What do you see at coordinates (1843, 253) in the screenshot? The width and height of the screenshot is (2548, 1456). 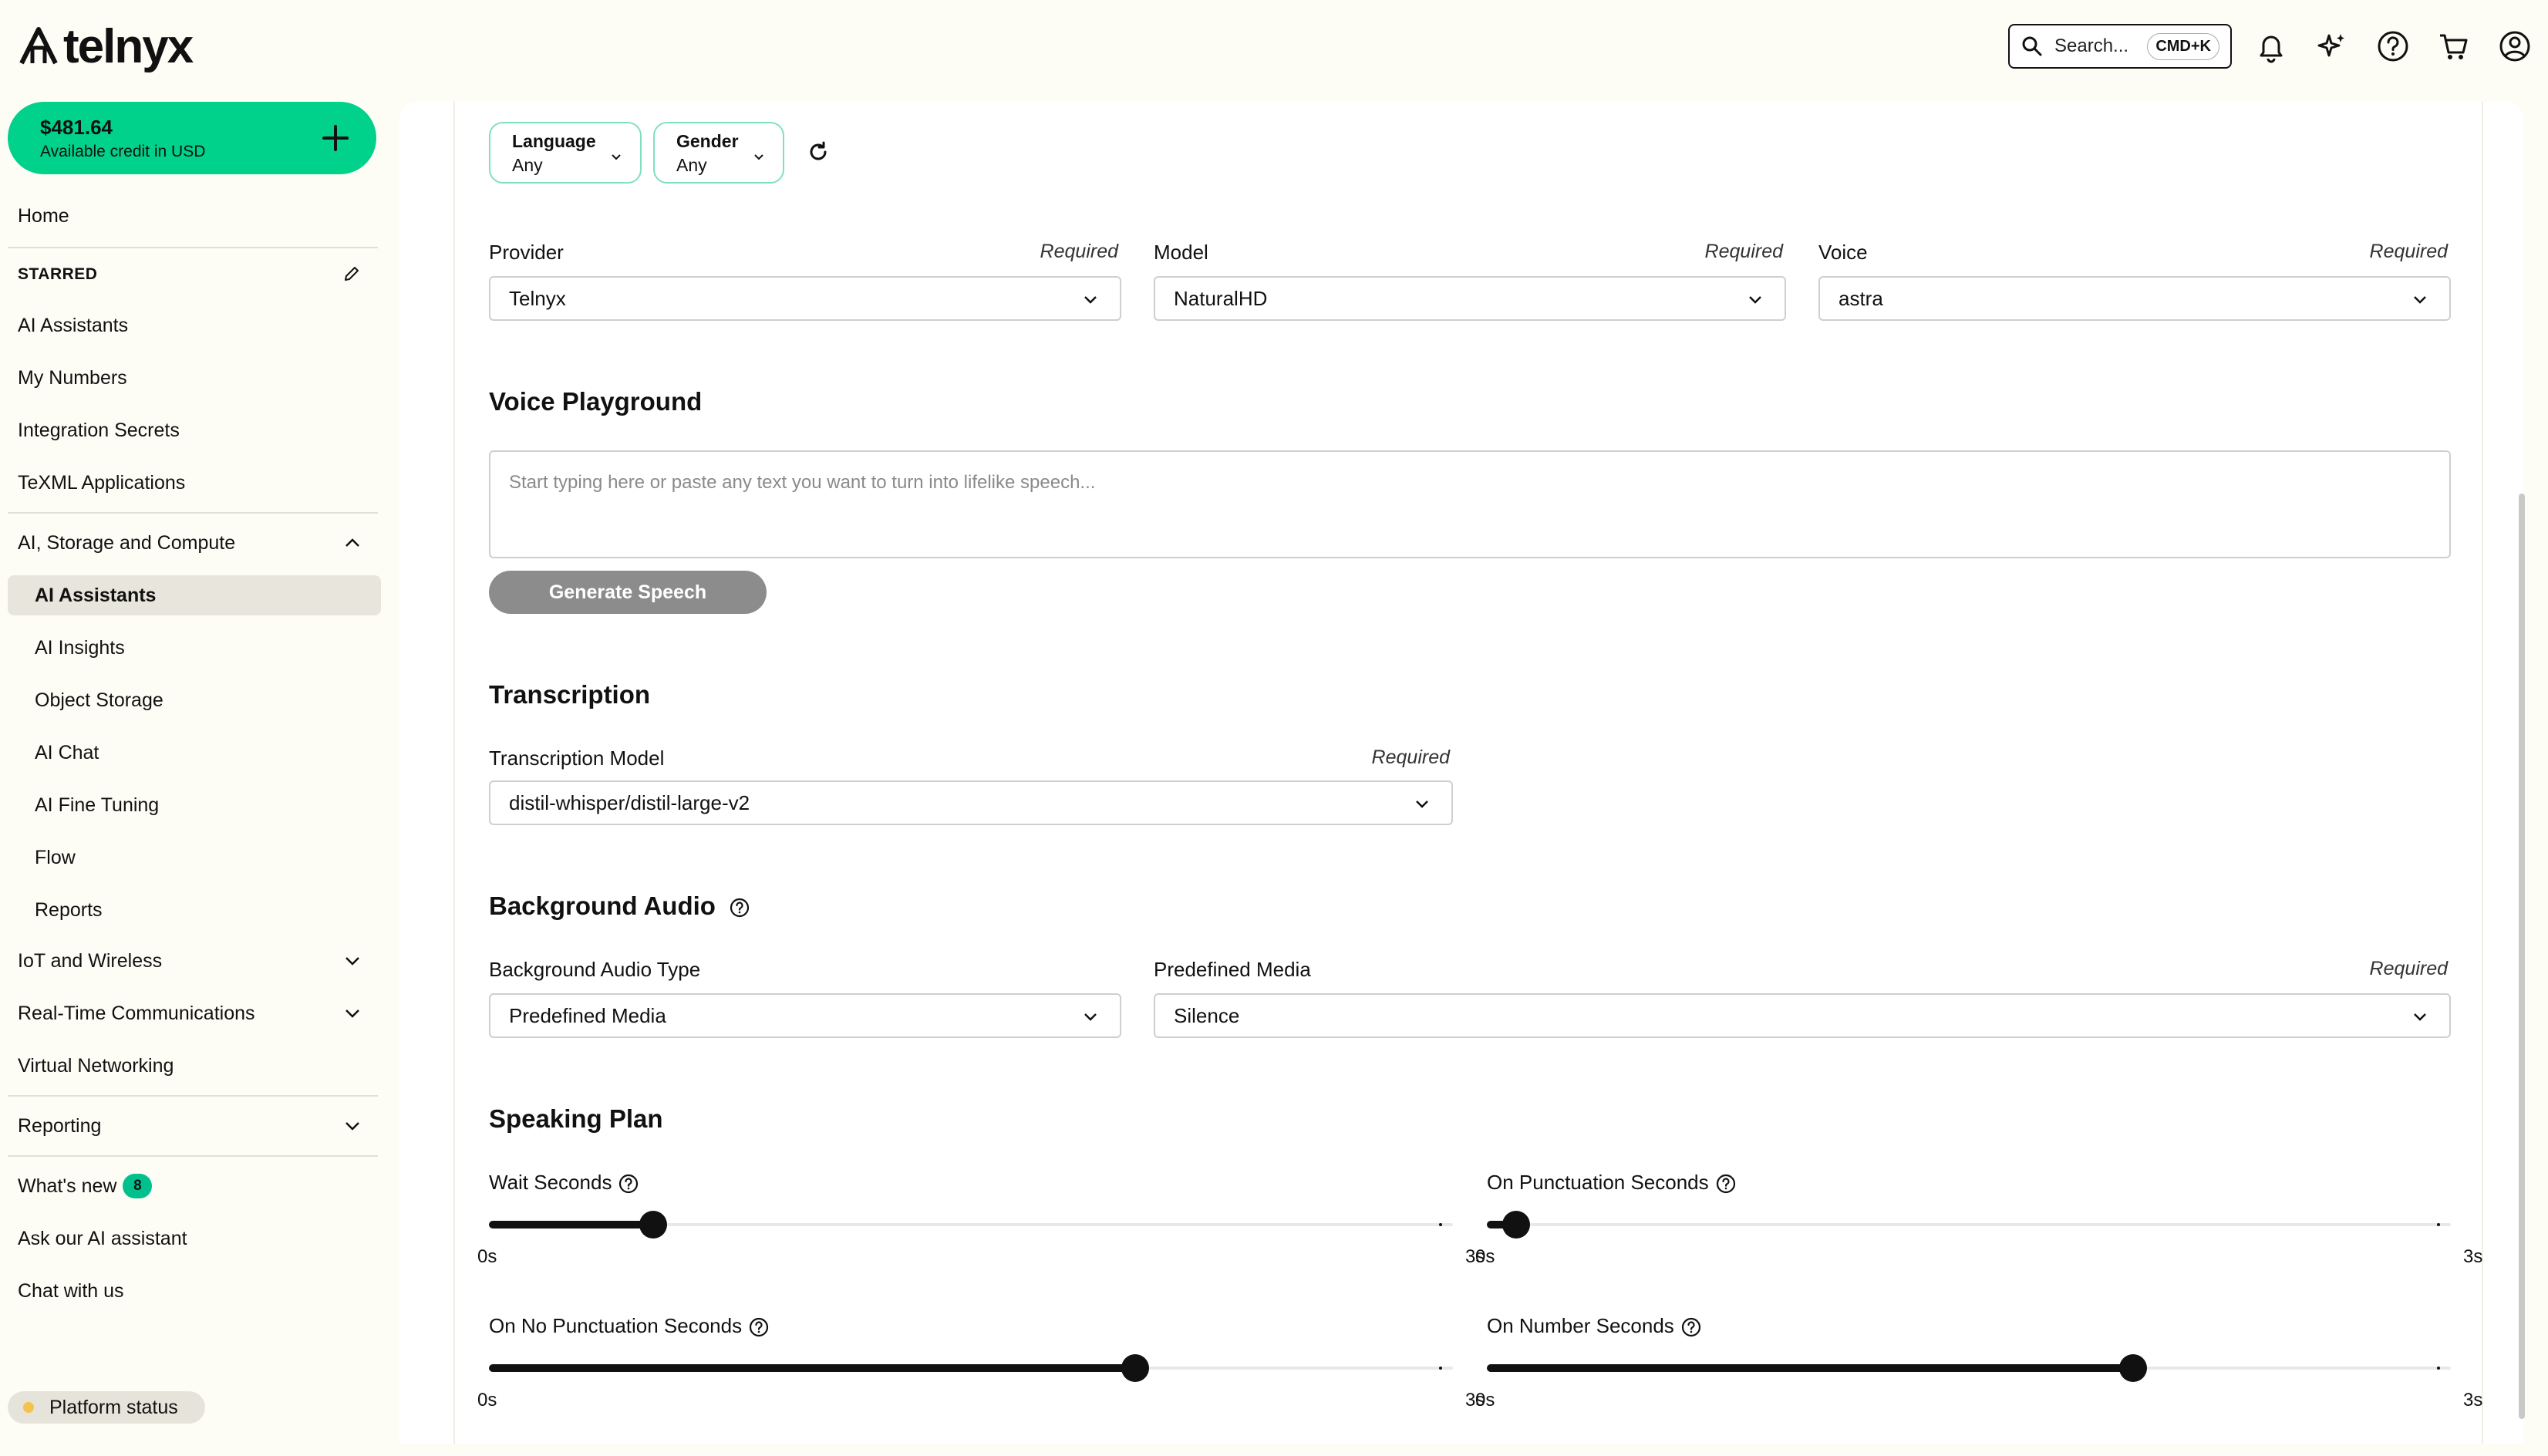 I see `voice-label: Voice` at bounding box center [1843, 253].